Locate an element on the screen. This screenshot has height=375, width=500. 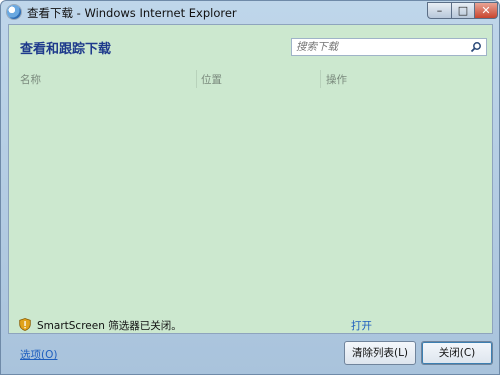
column-header-actions: 操作 is located at coordinates (336, 79).